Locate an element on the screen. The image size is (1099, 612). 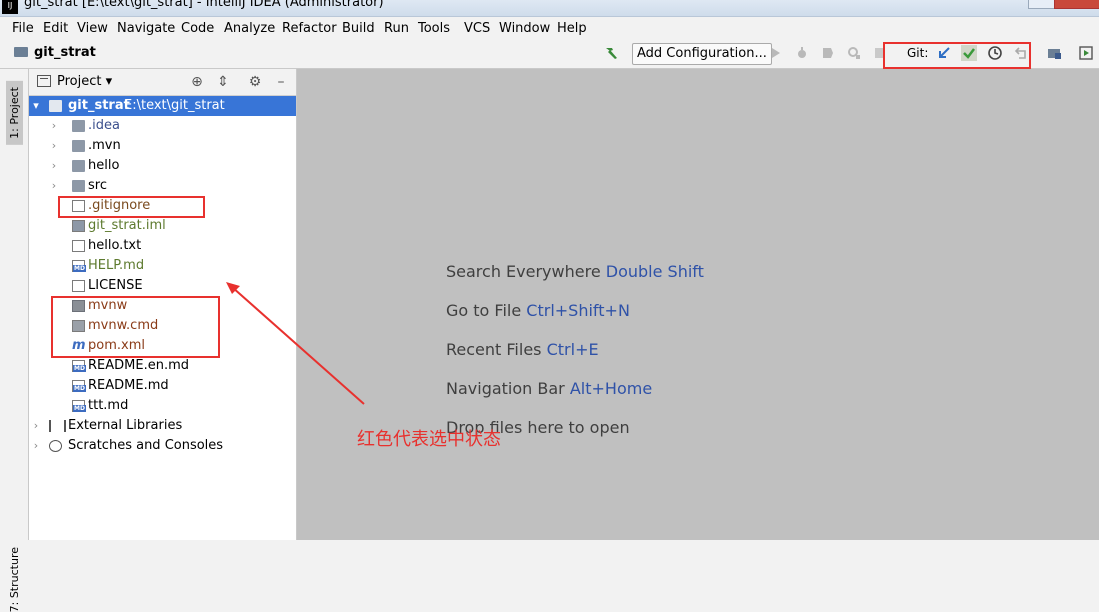
tree-item-help-md: MD HELP.md is located at coordinates (162, 266).